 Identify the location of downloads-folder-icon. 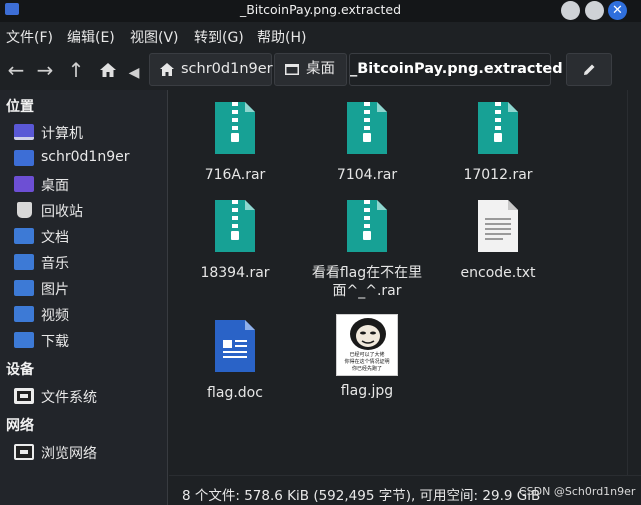
(24, 340).